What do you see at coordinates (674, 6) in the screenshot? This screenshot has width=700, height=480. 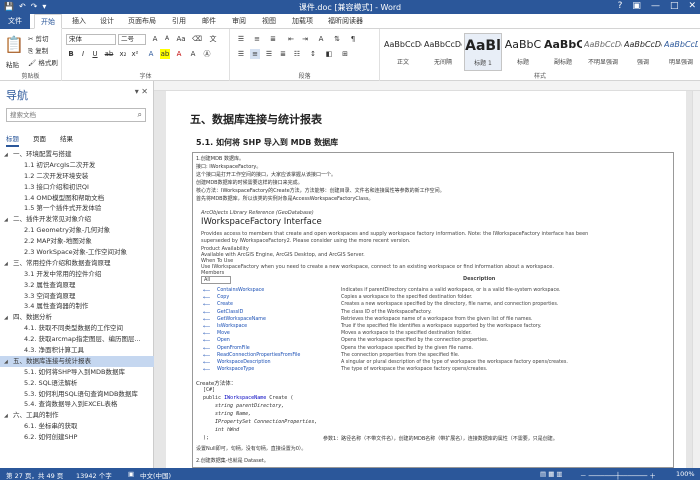 I see `maximize-icon: □` at bounding box center [674, 6].